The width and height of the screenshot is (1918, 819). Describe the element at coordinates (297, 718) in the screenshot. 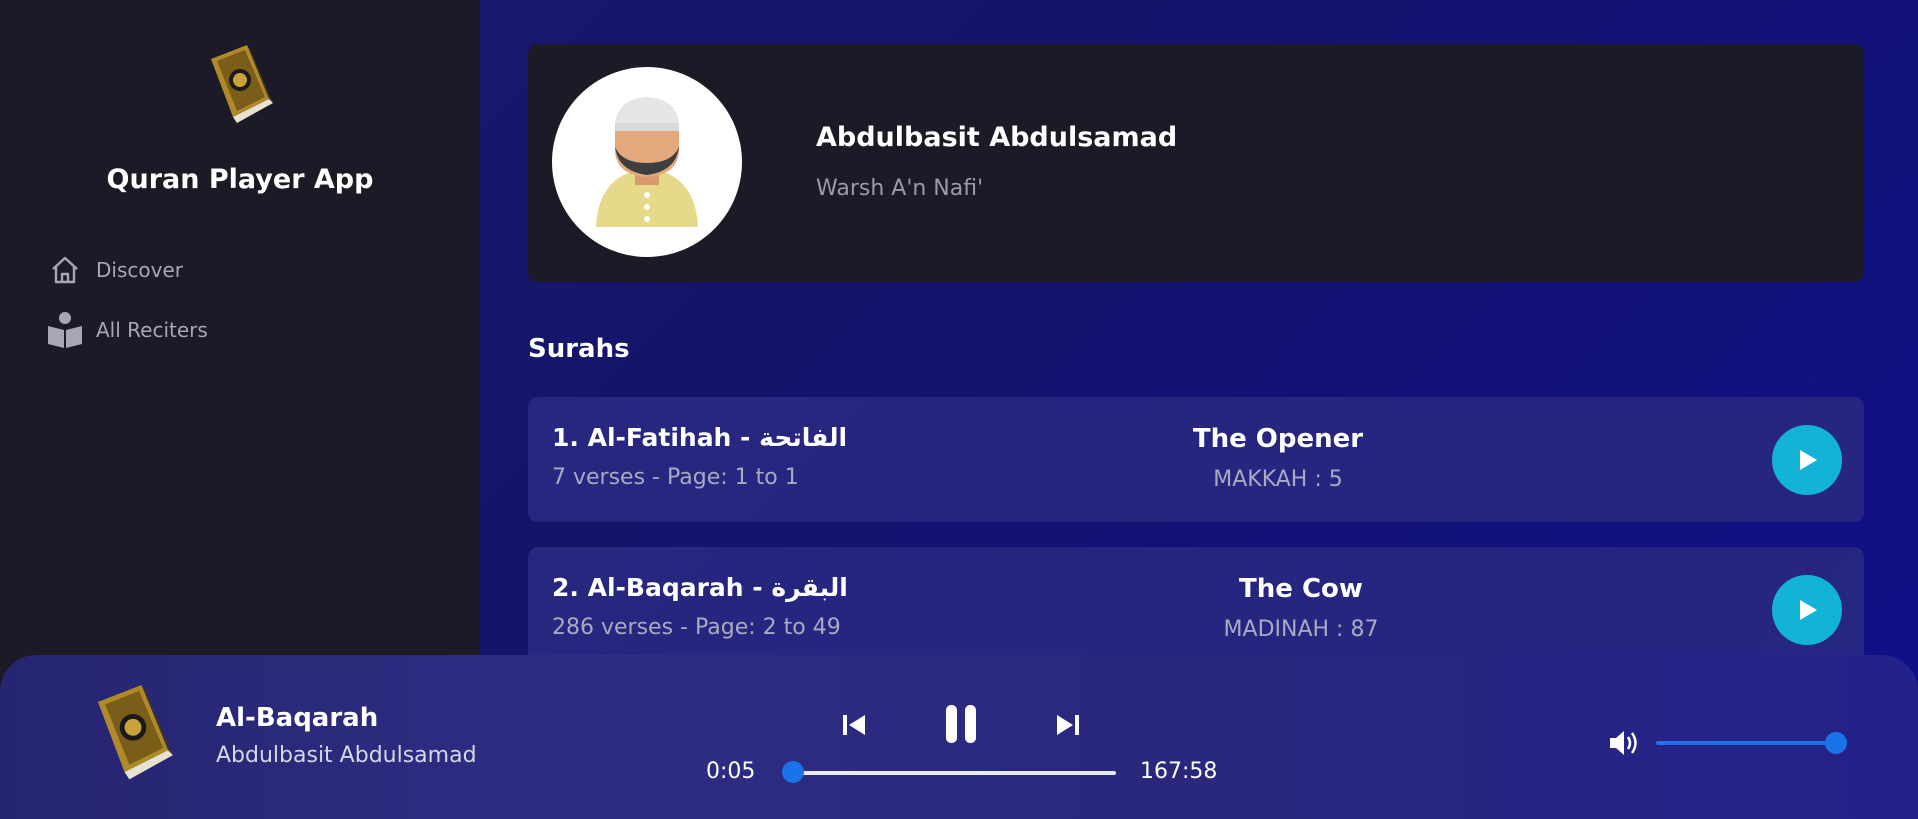

I see `now-playing-title: Al-Baqarah` at that location.